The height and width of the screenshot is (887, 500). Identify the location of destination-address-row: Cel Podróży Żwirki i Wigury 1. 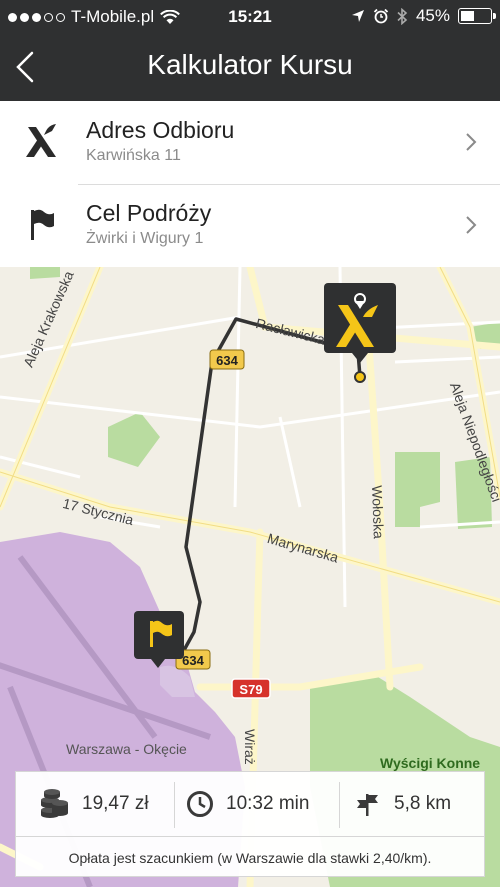
(250, 225).